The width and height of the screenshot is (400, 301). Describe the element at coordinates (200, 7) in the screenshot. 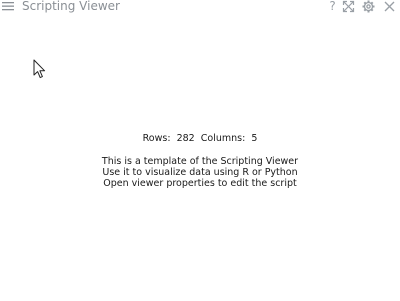

I see `viewer-titlebar: Scripting Viewer ?` at that location.